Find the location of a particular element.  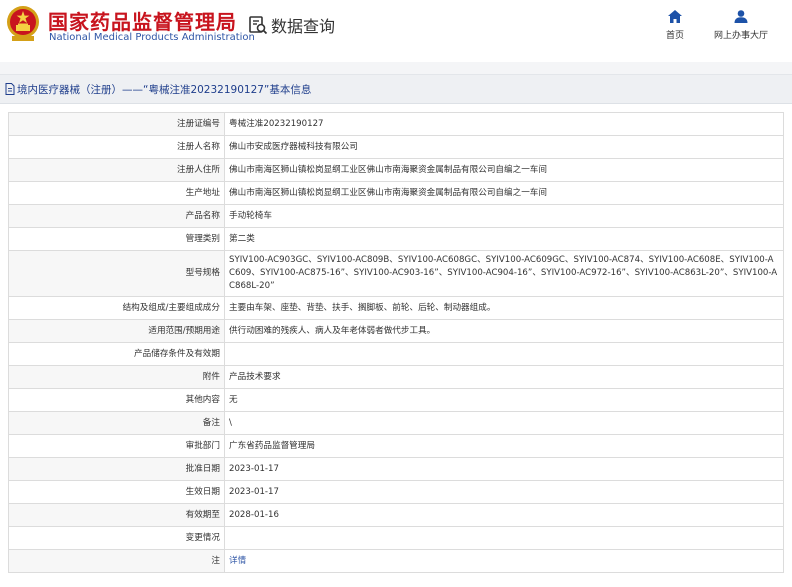

field-label: 产品名称 is located at coordinates (116, 216).